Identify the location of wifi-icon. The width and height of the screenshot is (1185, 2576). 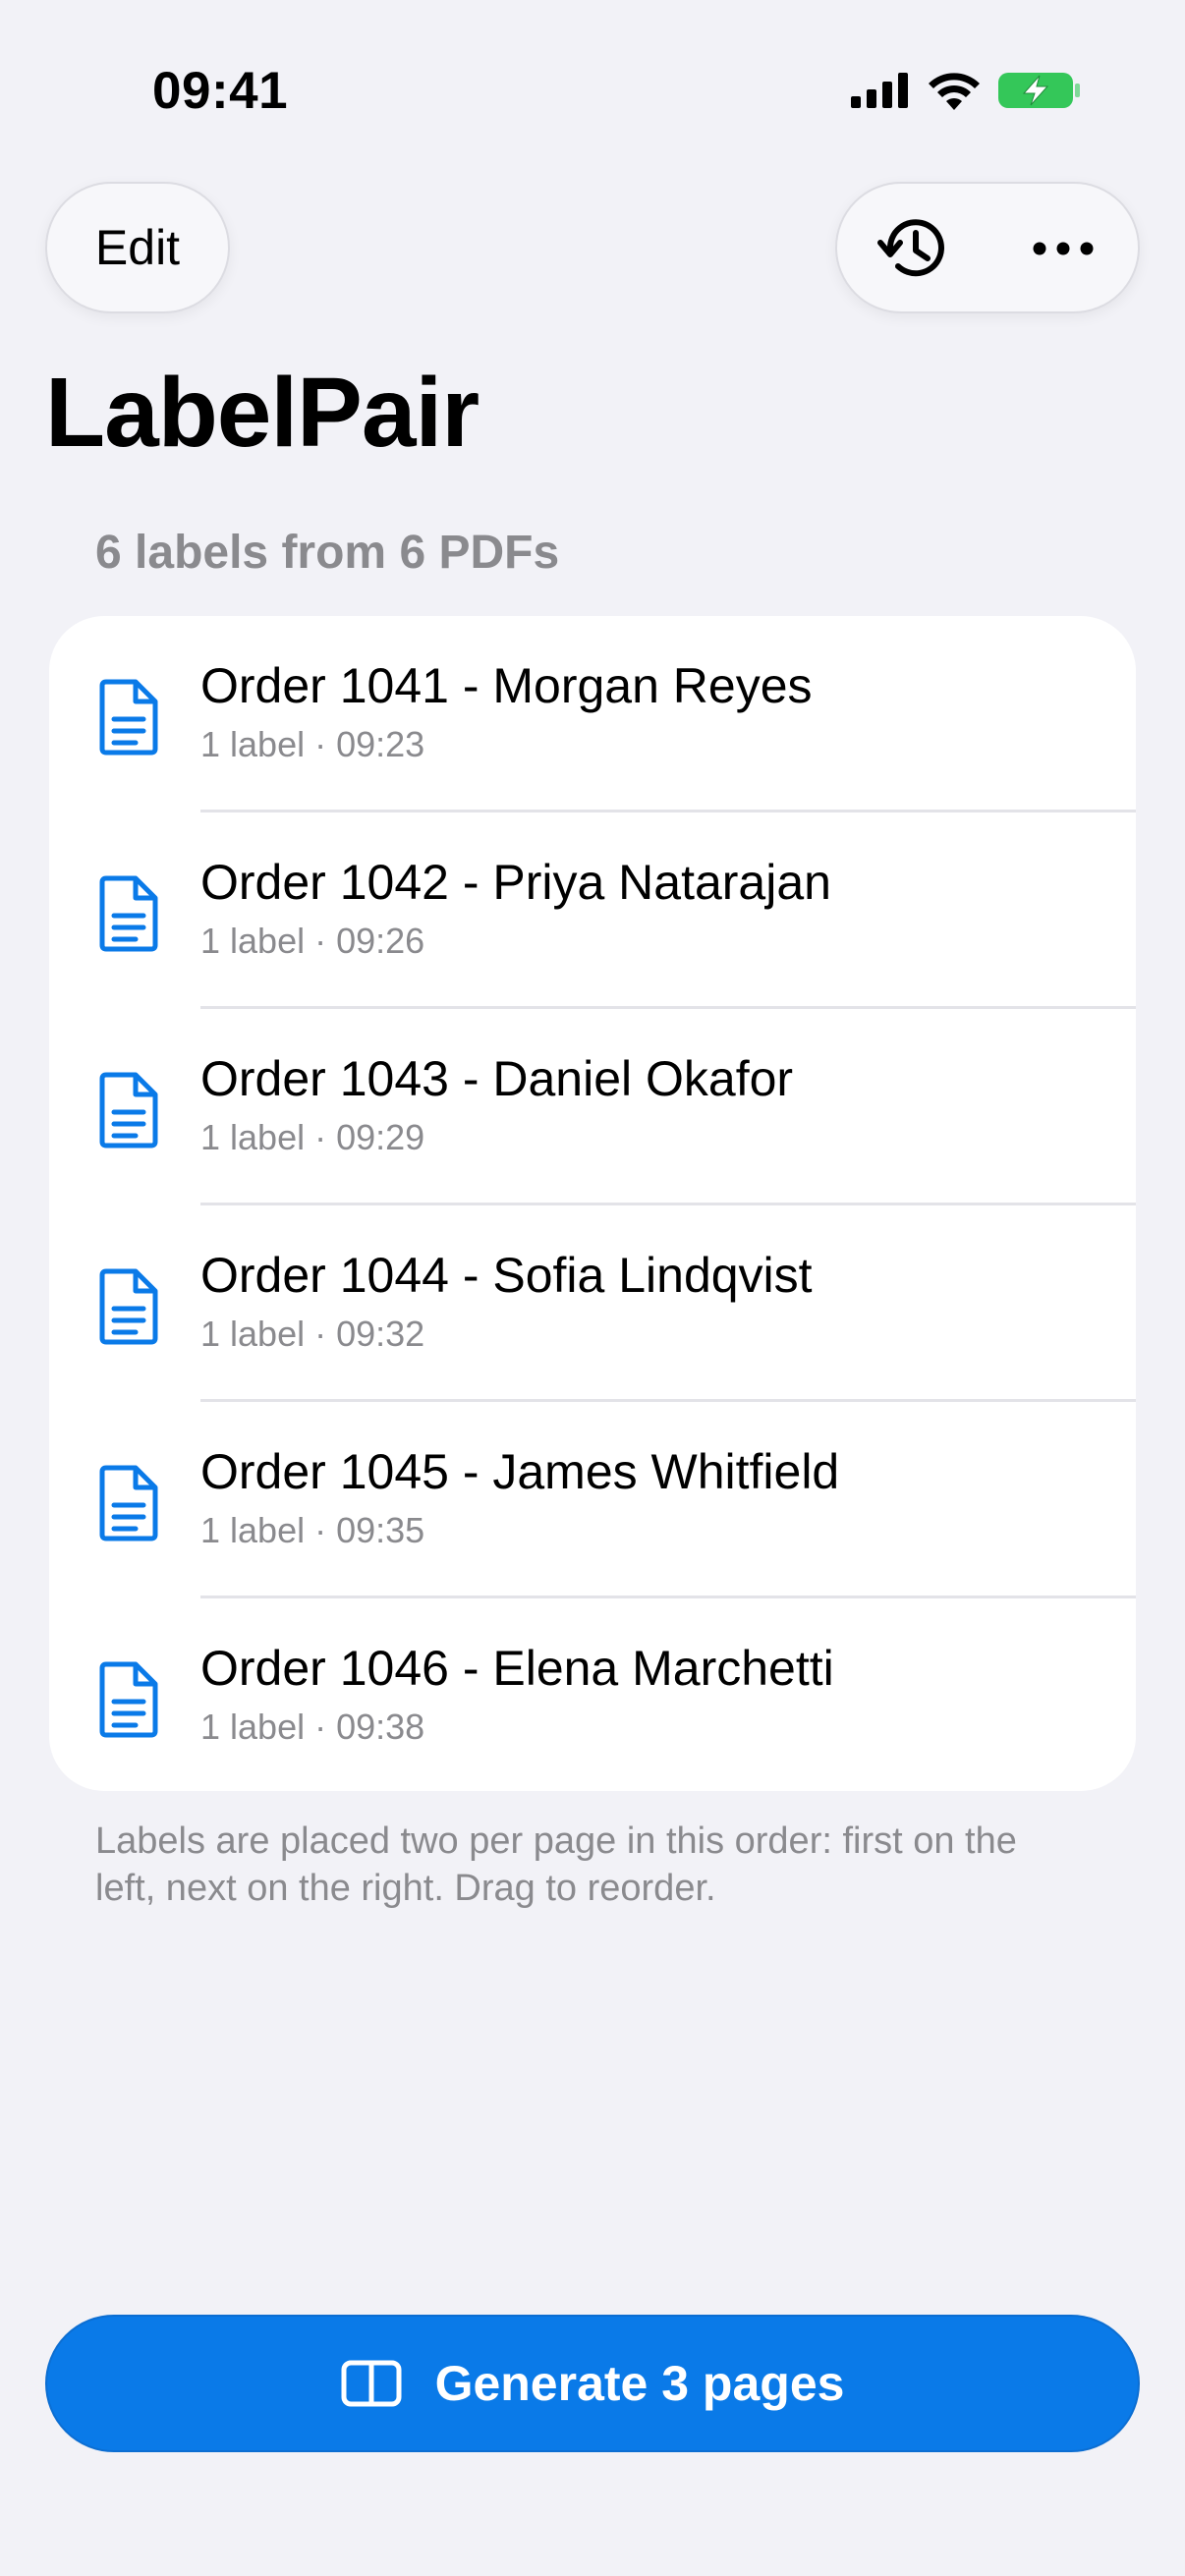
(955, 91).